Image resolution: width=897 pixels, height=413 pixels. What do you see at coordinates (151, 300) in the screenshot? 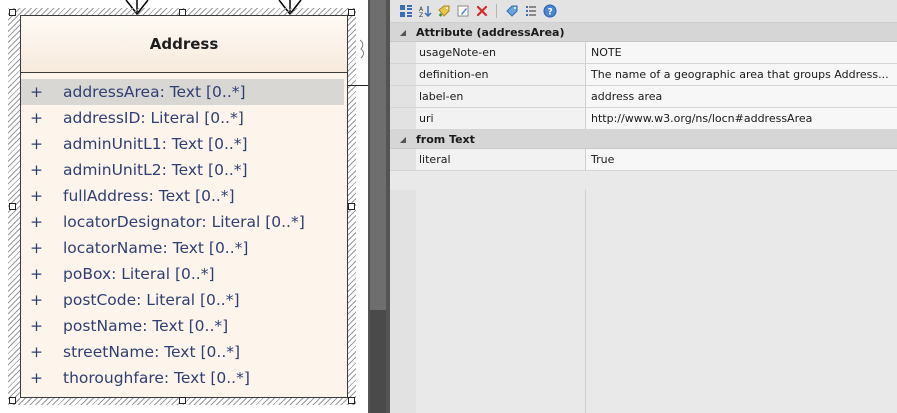
I see `attribute-text: postCode: Literal [0..*]` at bounding box center [151, 300].